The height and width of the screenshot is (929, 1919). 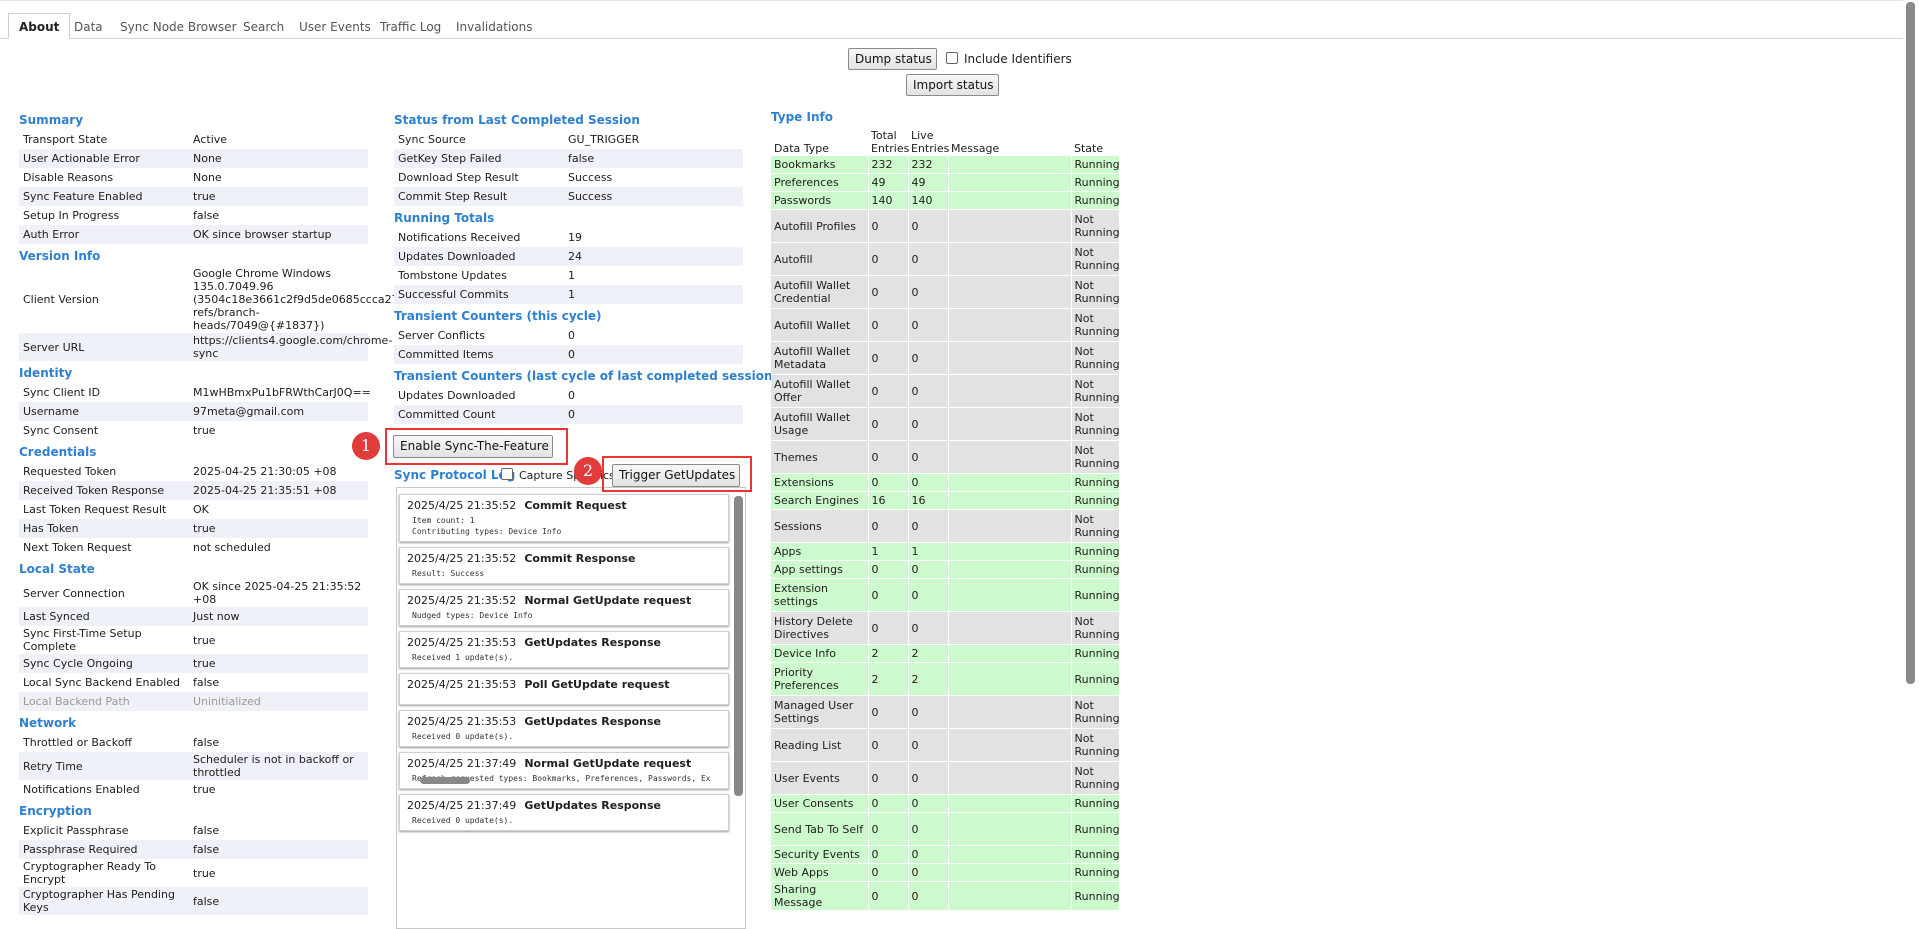 What do you see at coordinates (193, 528) in the screenshot?
I see `row-has-token: Has Token true` at bounding box center [193, 528].